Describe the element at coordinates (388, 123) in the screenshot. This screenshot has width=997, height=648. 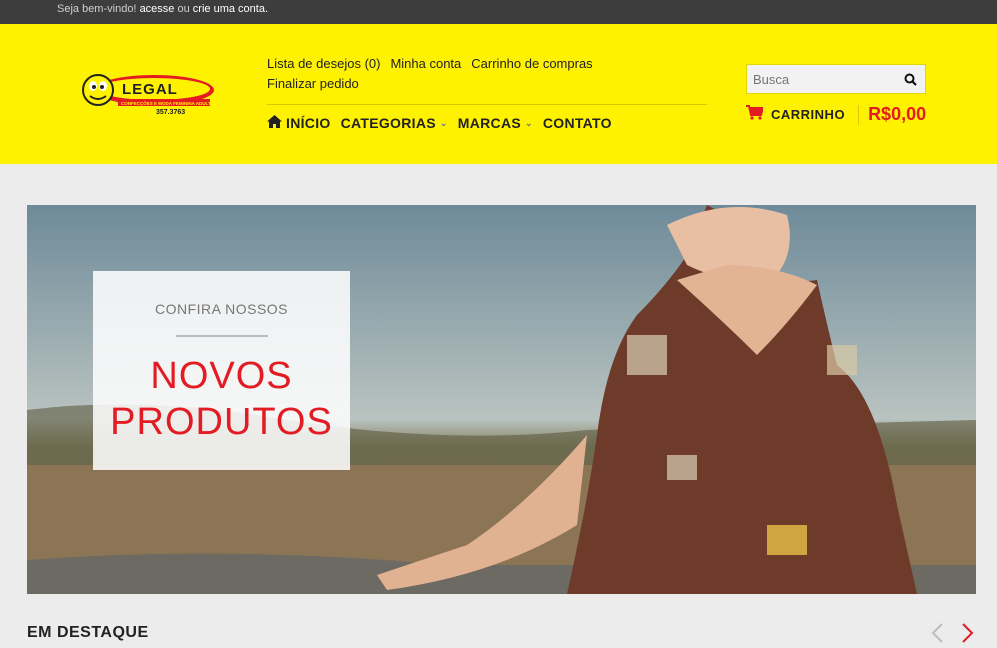
I see `nav-categories-label: CATEGORIAS` at that location.